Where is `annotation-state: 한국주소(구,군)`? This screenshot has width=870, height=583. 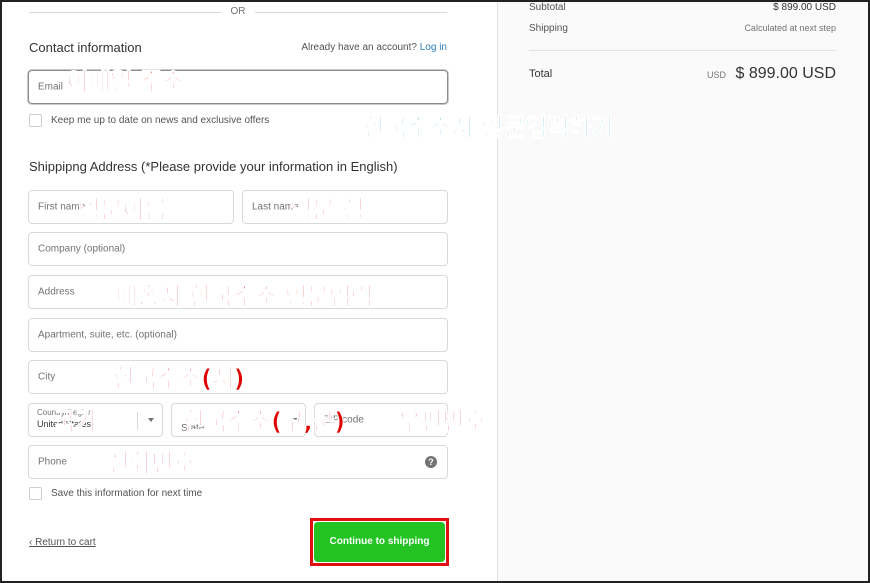 annotation-state: 한국주소(구,군) is located at coordinates (263, 422).